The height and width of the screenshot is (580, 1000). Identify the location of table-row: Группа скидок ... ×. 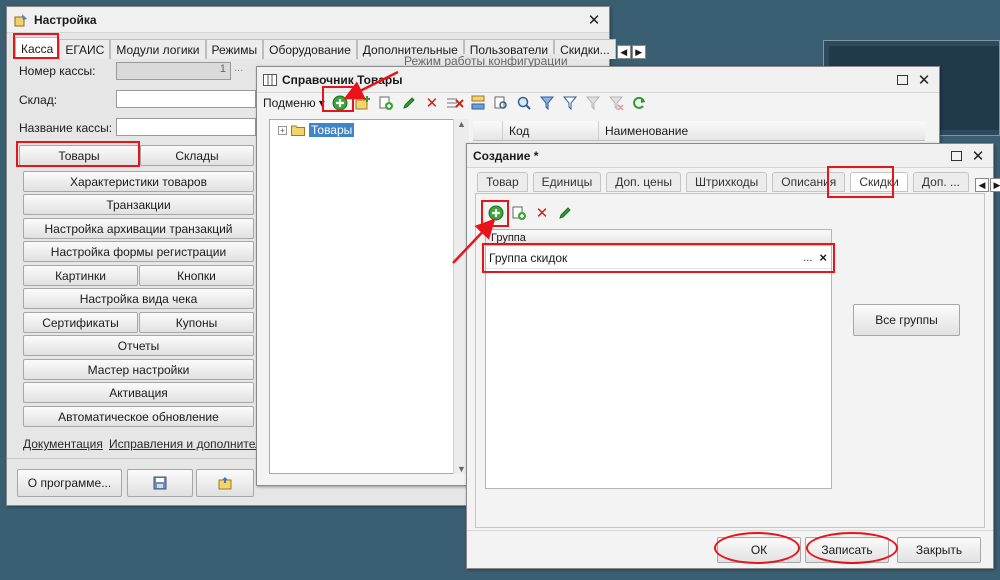
(658, 258).